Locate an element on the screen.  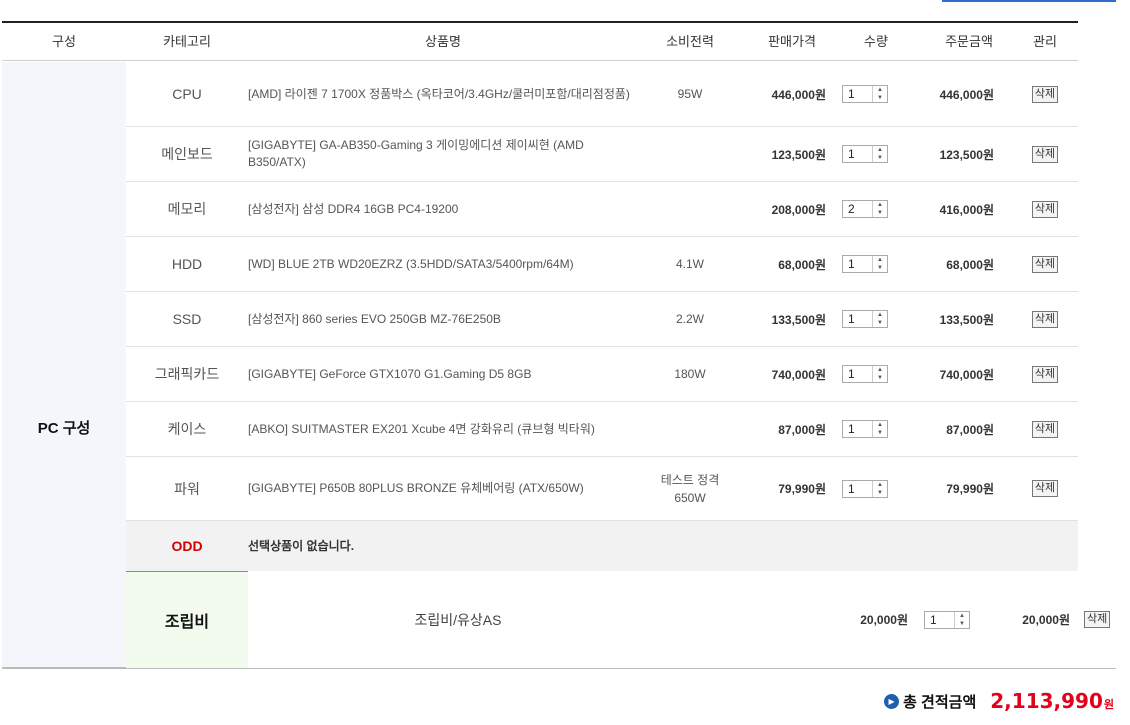
header-product: 상품명 is located at coordinates (443, 41).